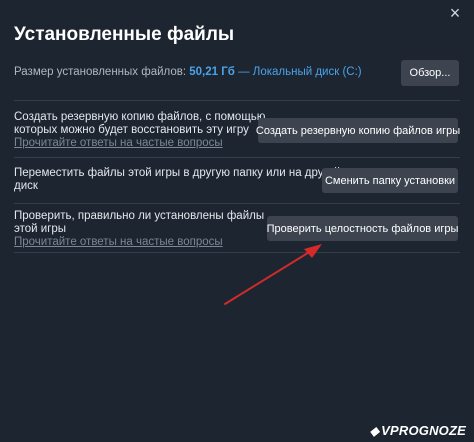 This screenshot has height=442, width=474. Describe the element at coordinates (268, 277) in the screenshot. I see `arrow-shaft` at that location.